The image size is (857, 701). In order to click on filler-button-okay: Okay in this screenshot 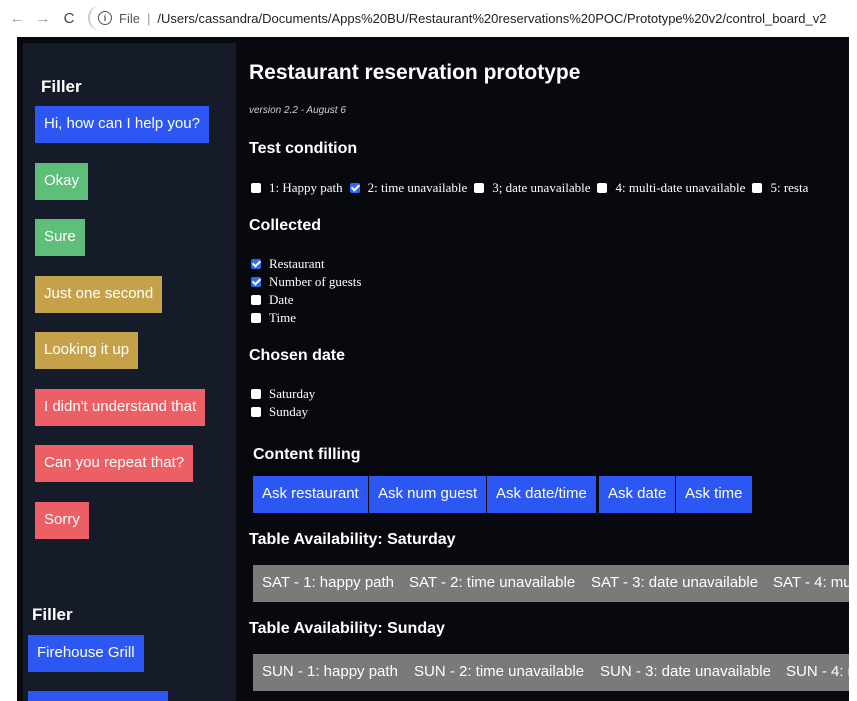, I will do `click(62, 181)`.